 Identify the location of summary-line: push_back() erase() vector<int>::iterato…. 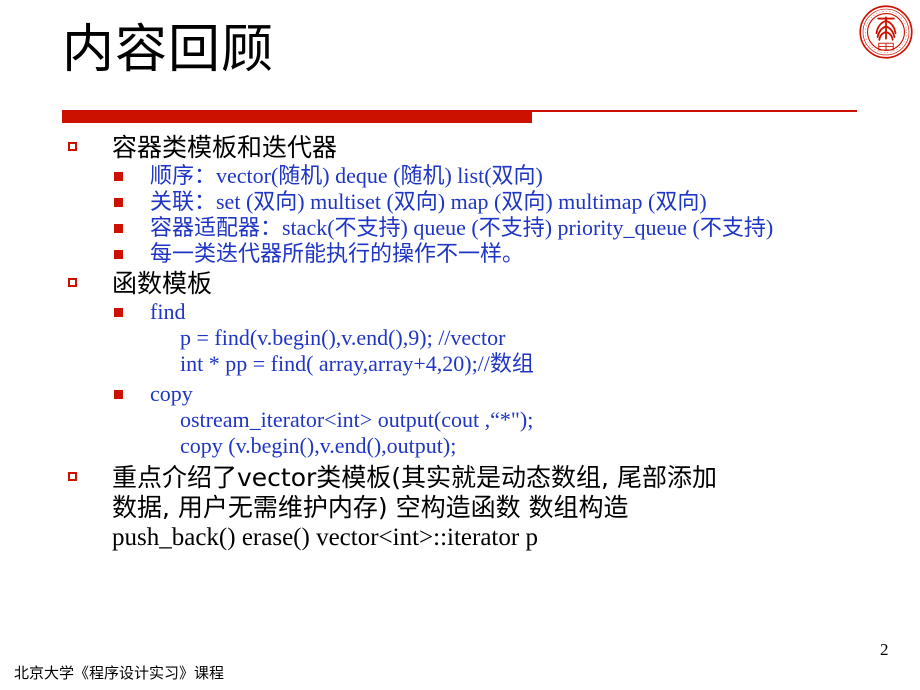
(325, 537).